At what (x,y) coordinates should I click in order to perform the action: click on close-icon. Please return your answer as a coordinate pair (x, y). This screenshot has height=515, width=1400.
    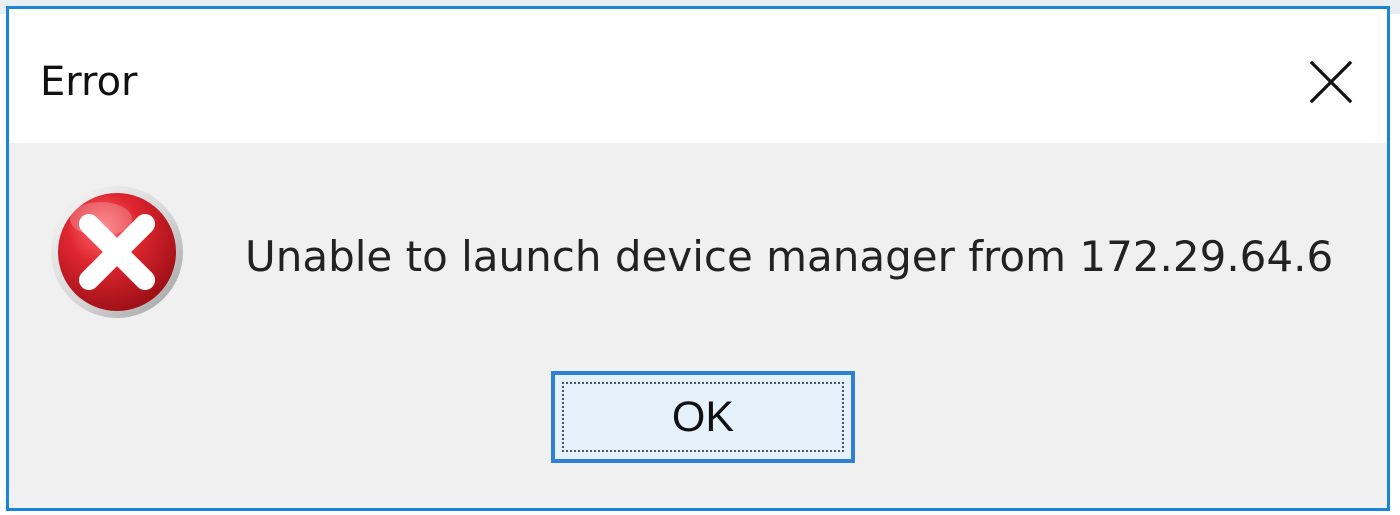
    Looking at the image, I should click on (1331, 82).